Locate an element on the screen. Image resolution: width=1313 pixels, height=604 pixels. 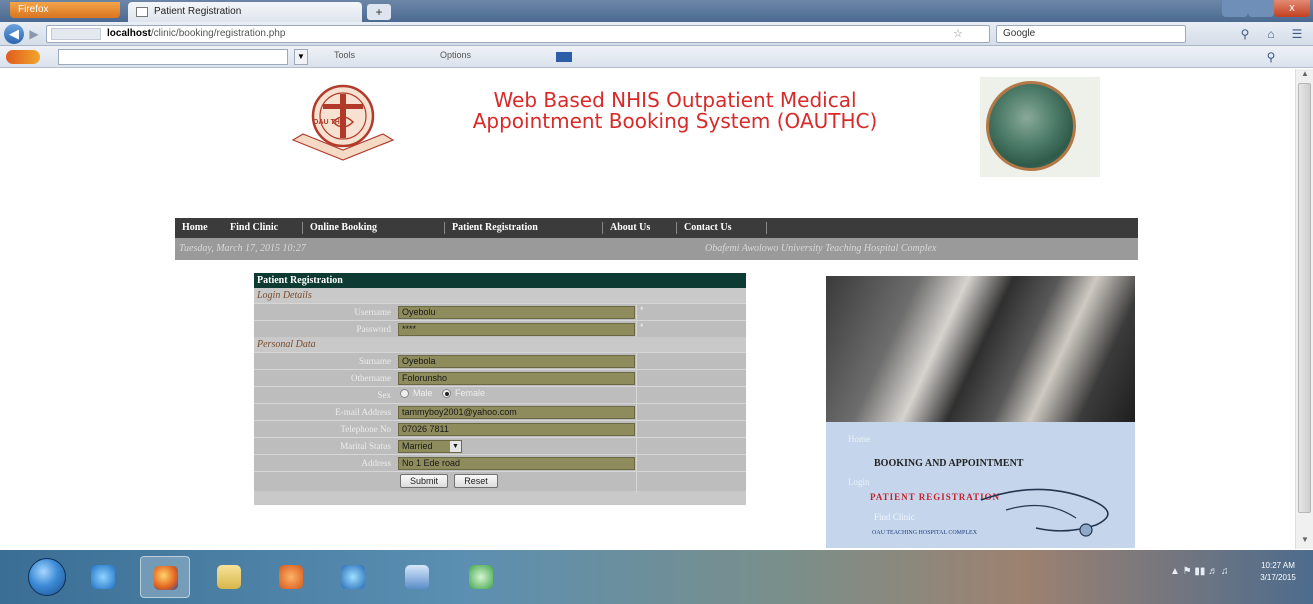
panel-link-login: Login is located at coordinates (859, 482).